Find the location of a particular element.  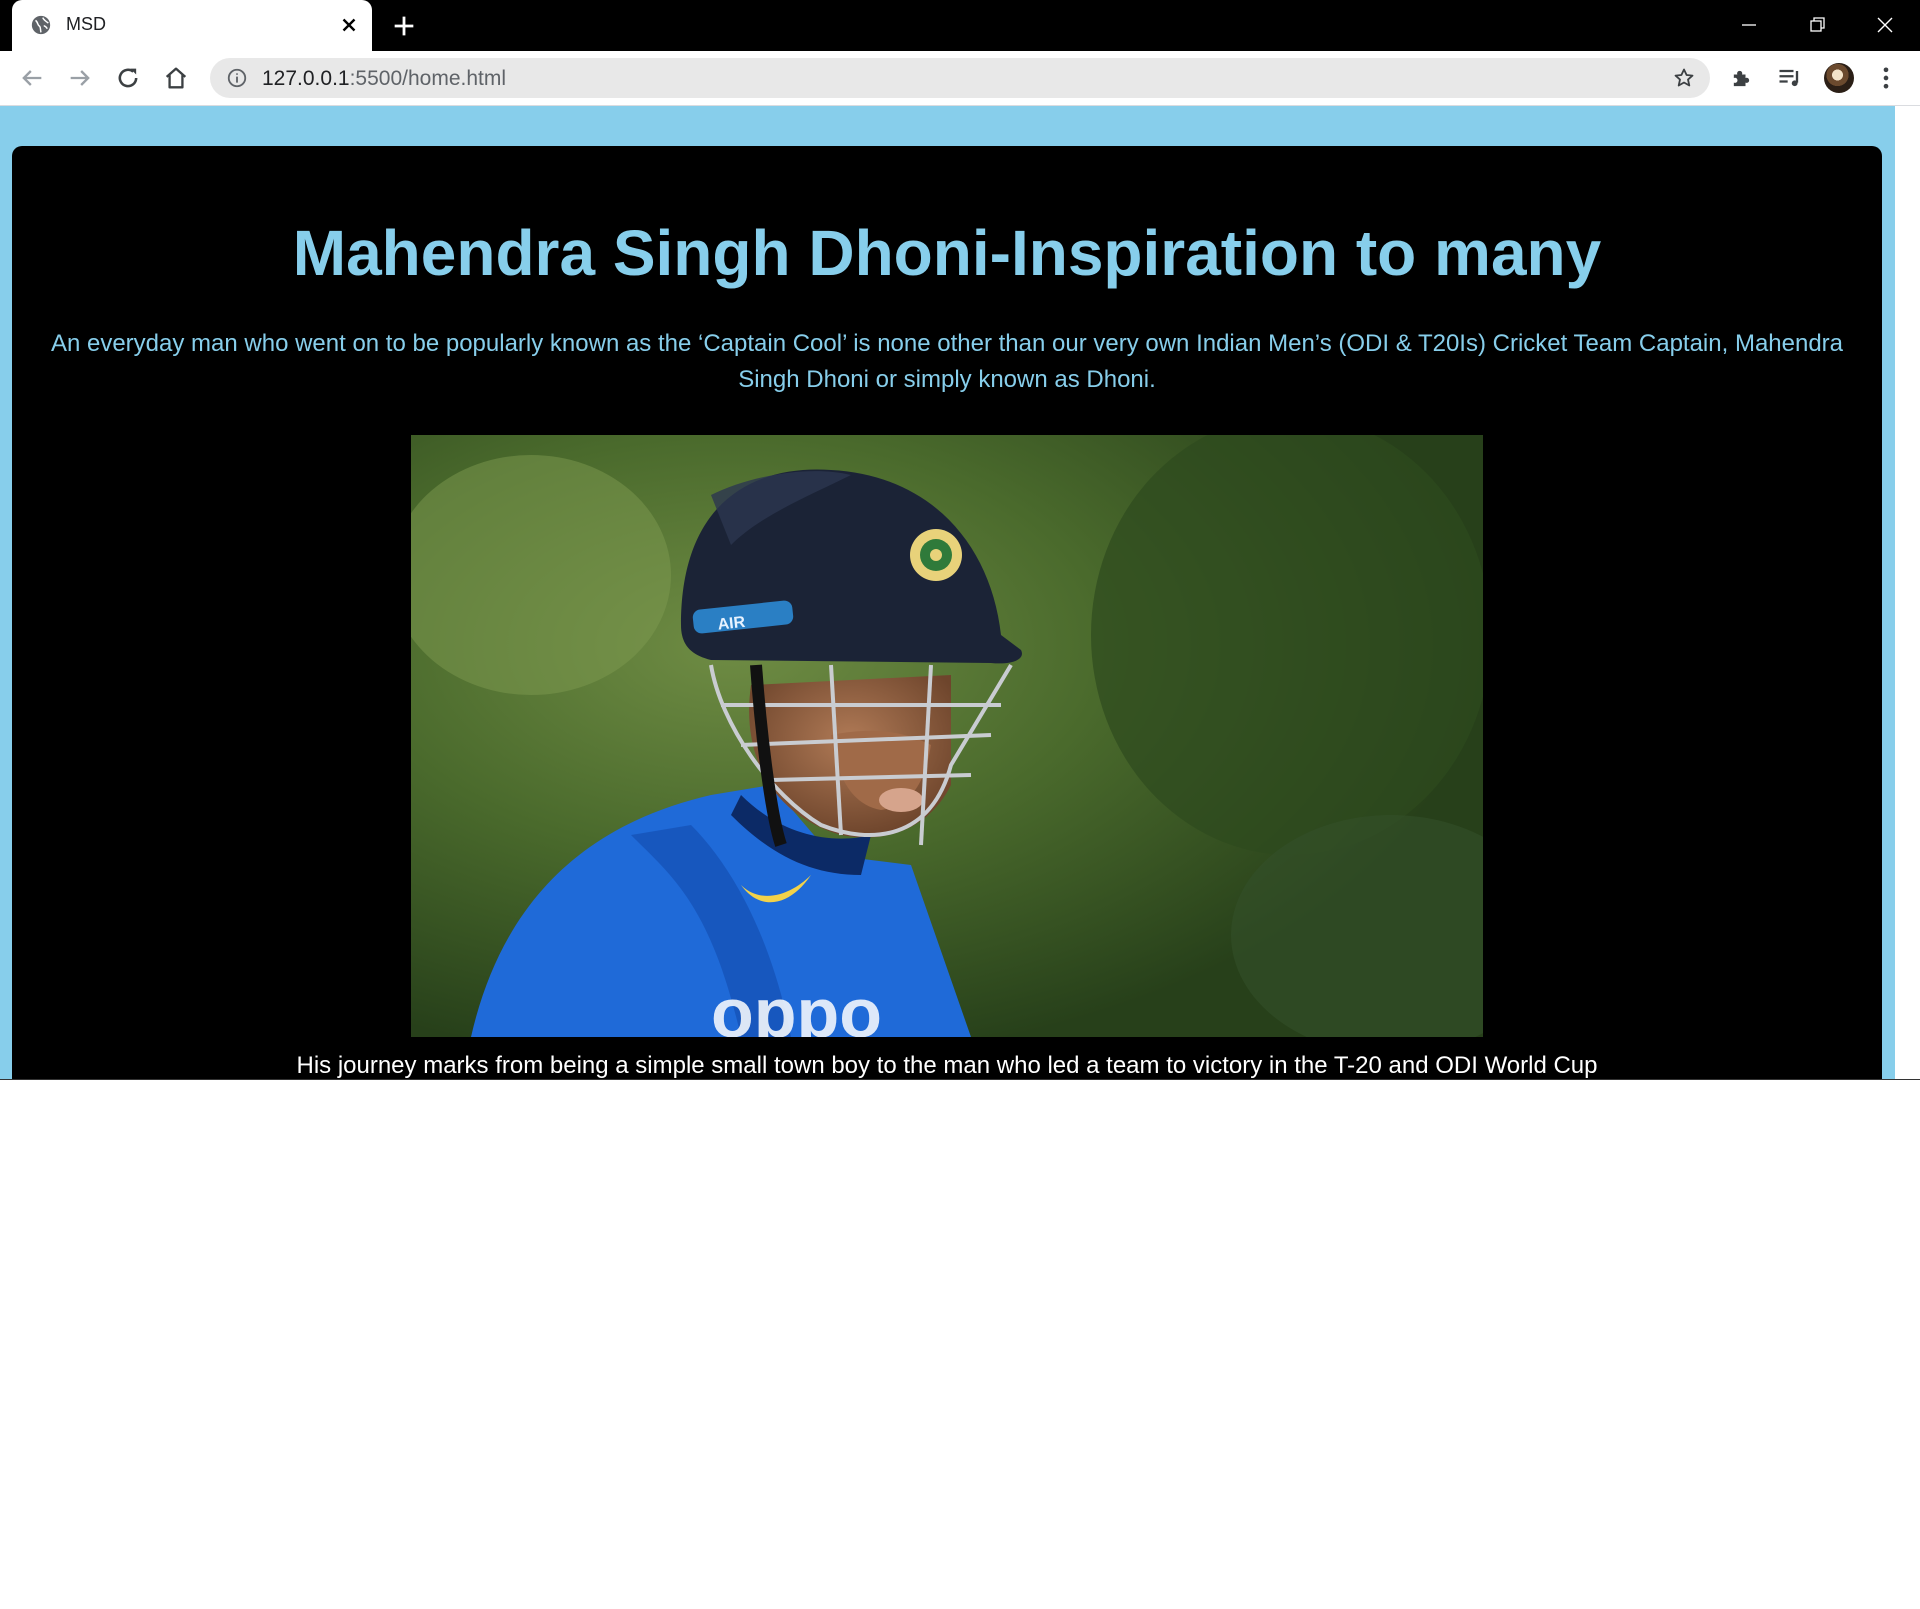

reload-icon is located at coordinates (128, 78).